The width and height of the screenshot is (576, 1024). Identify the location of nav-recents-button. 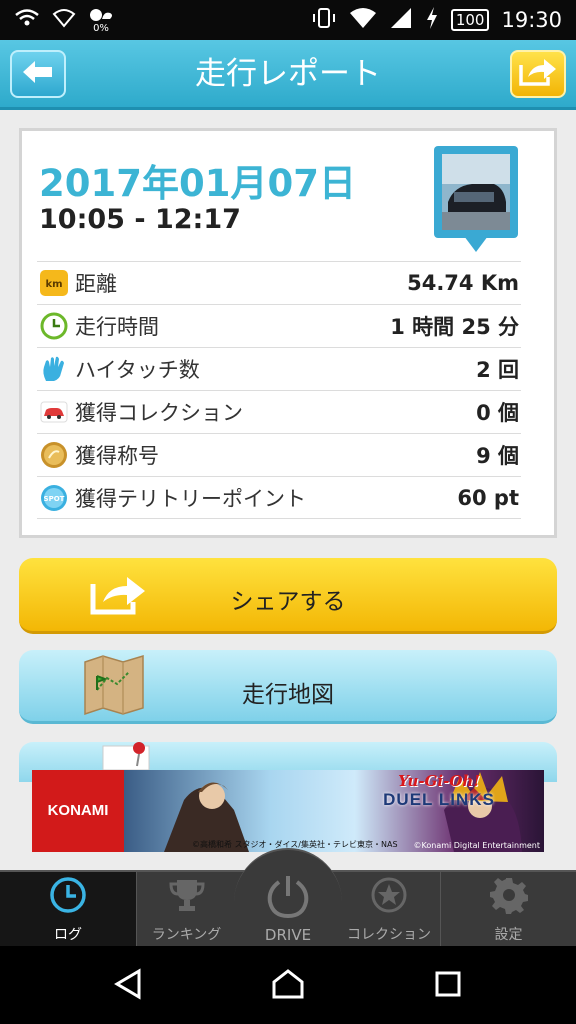
(448, 986).